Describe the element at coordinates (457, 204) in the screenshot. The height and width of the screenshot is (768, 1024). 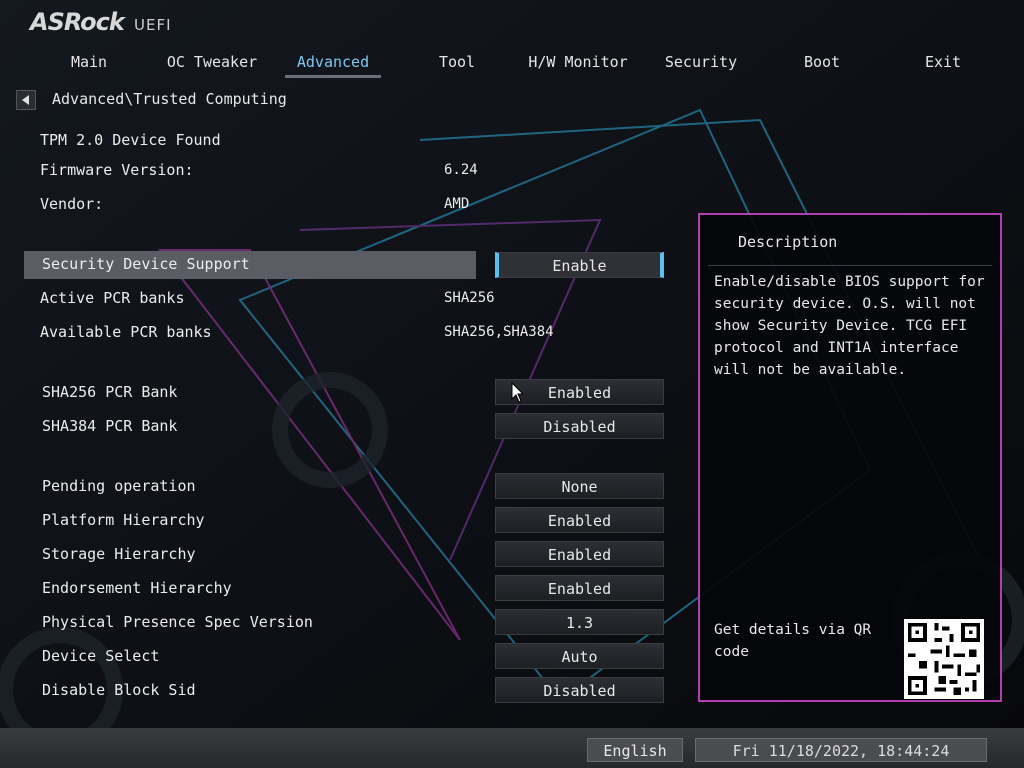
I see `vendor-value: AMD` at that location.